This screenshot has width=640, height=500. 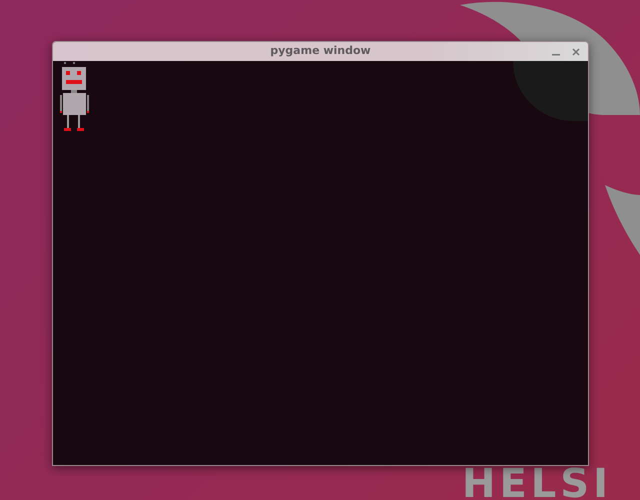 What do you see at coordinates (537, 482) in the screenshot?
I see `wallpaper-text: HELSI` at bounding box center [537, 482].